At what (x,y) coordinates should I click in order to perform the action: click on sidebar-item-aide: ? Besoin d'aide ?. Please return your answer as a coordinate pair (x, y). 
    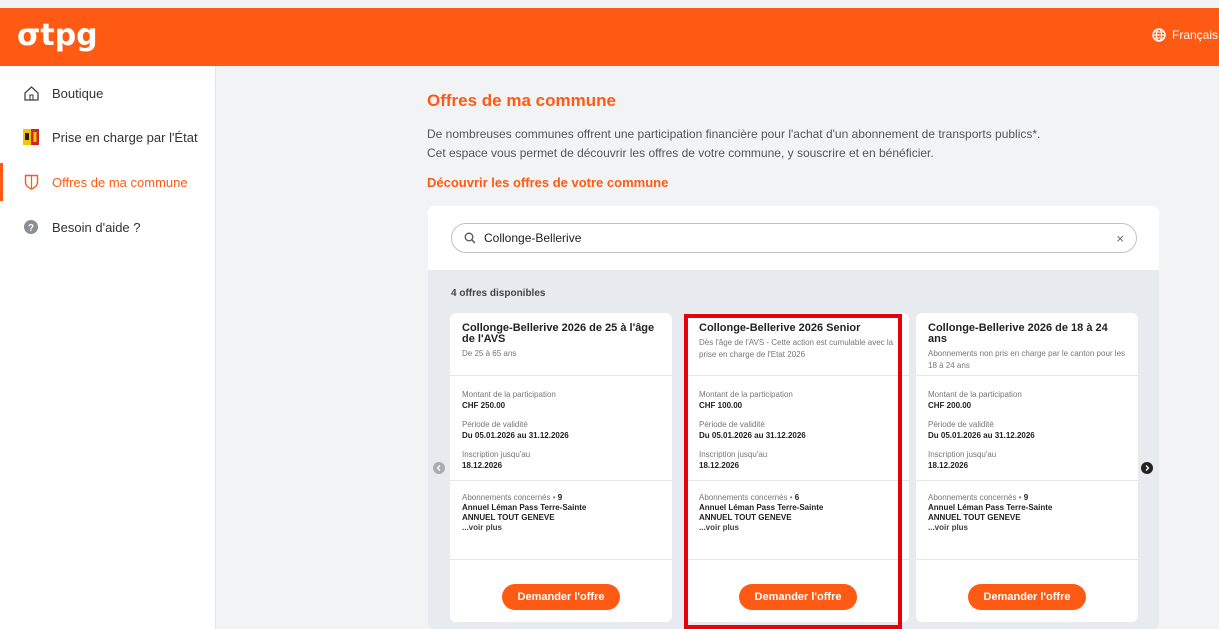
    Looking at the image, I should click on (108, 227).